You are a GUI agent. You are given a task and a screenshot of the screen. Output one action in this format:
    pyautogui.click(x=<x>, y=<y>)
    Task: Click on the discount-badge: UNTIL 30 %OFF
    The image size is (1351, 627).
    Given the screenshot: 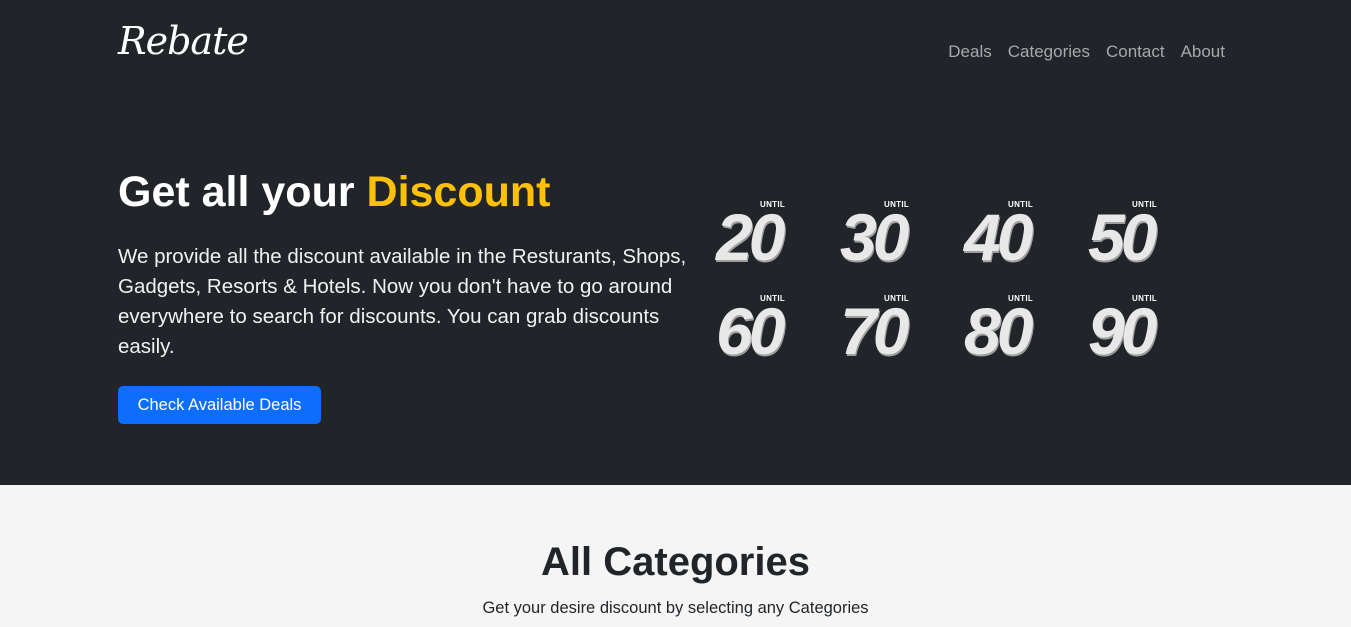 What is the action you would take?
    pyautogui.click(x=902, y=247)
    